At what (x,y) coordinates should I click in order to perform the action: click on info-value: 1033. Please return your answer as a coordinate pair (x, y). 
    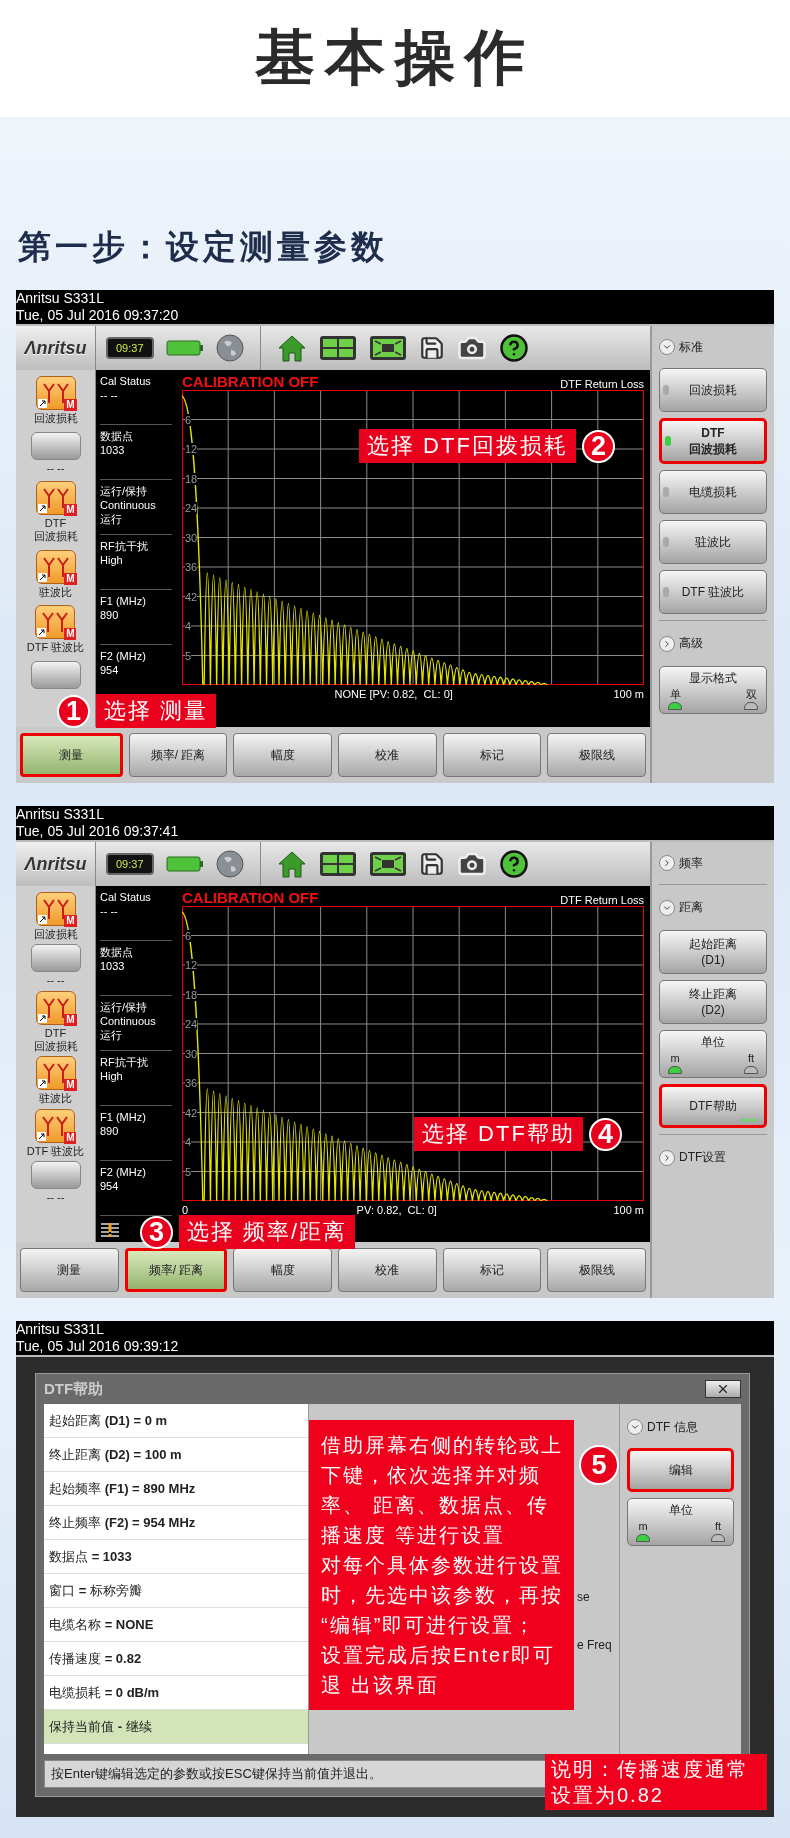
    Looking at the image, I should click on (113, 966).